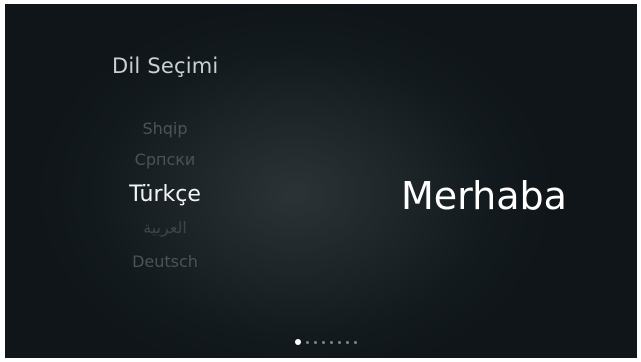  I want to click on language-option-deutsch: Deutsch, so click(165, 261).